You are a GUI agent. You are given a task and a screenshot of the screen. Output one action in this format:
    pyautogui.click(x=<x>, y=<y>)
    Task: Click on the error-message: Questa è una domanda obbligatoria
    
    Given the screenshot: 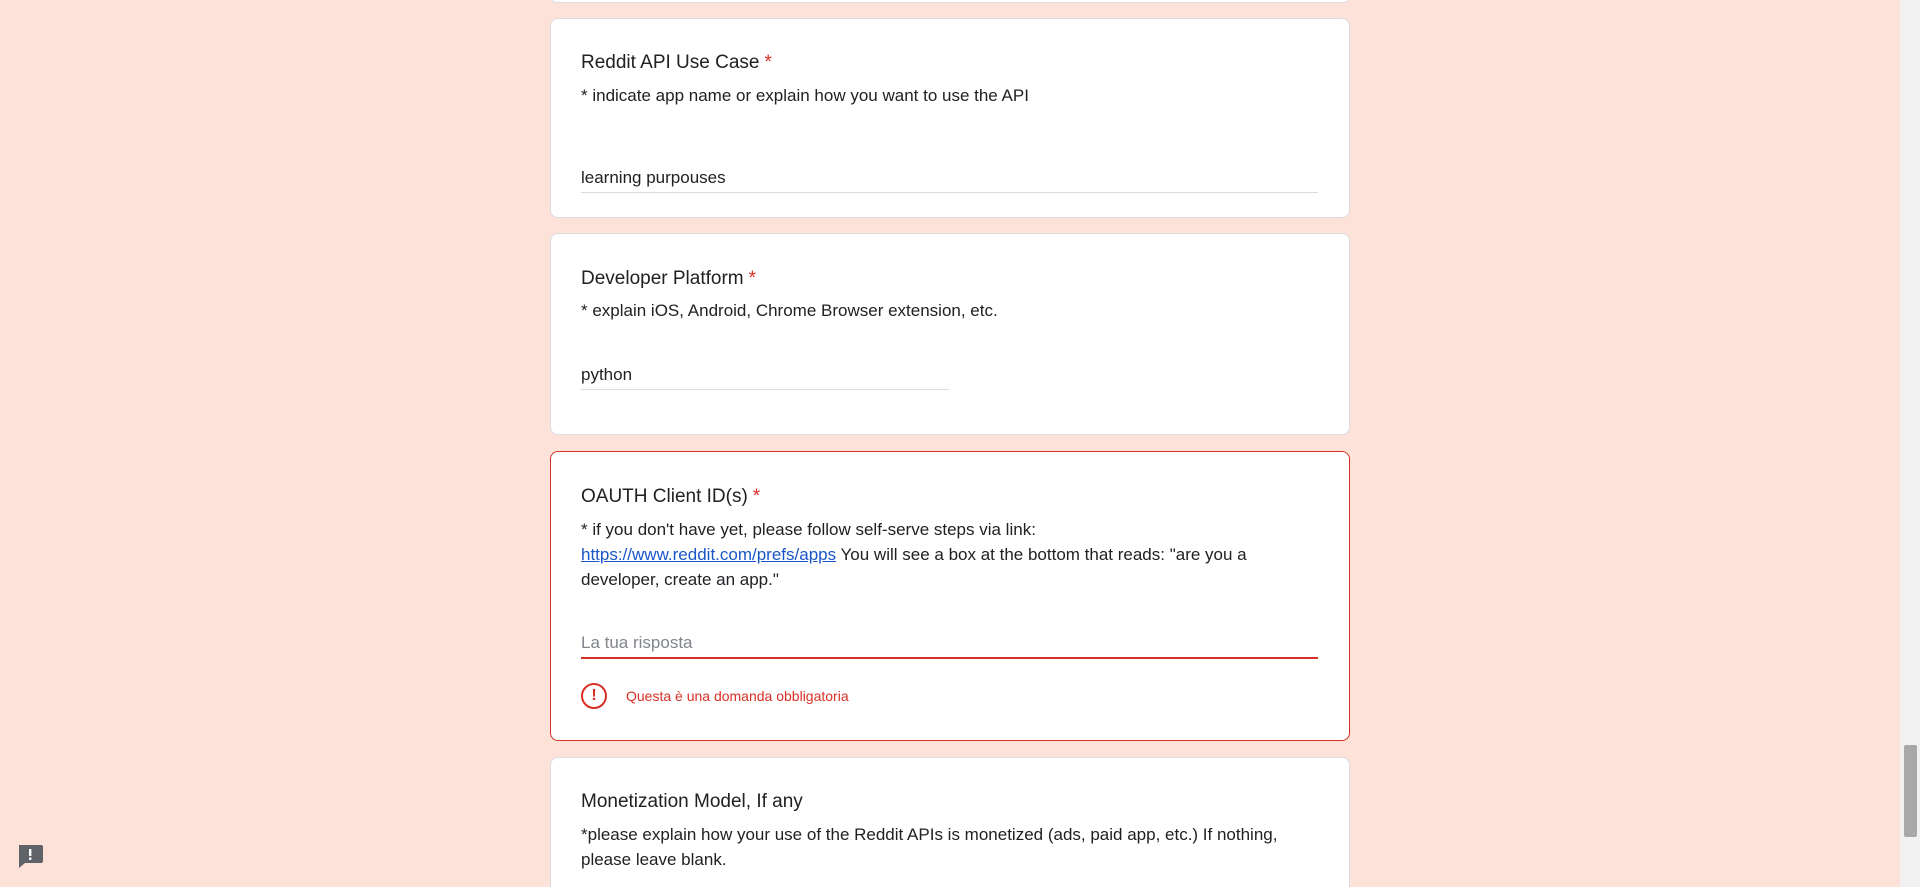 What is the action you would take?
    pyautogui.click(x=737, y=696)
    